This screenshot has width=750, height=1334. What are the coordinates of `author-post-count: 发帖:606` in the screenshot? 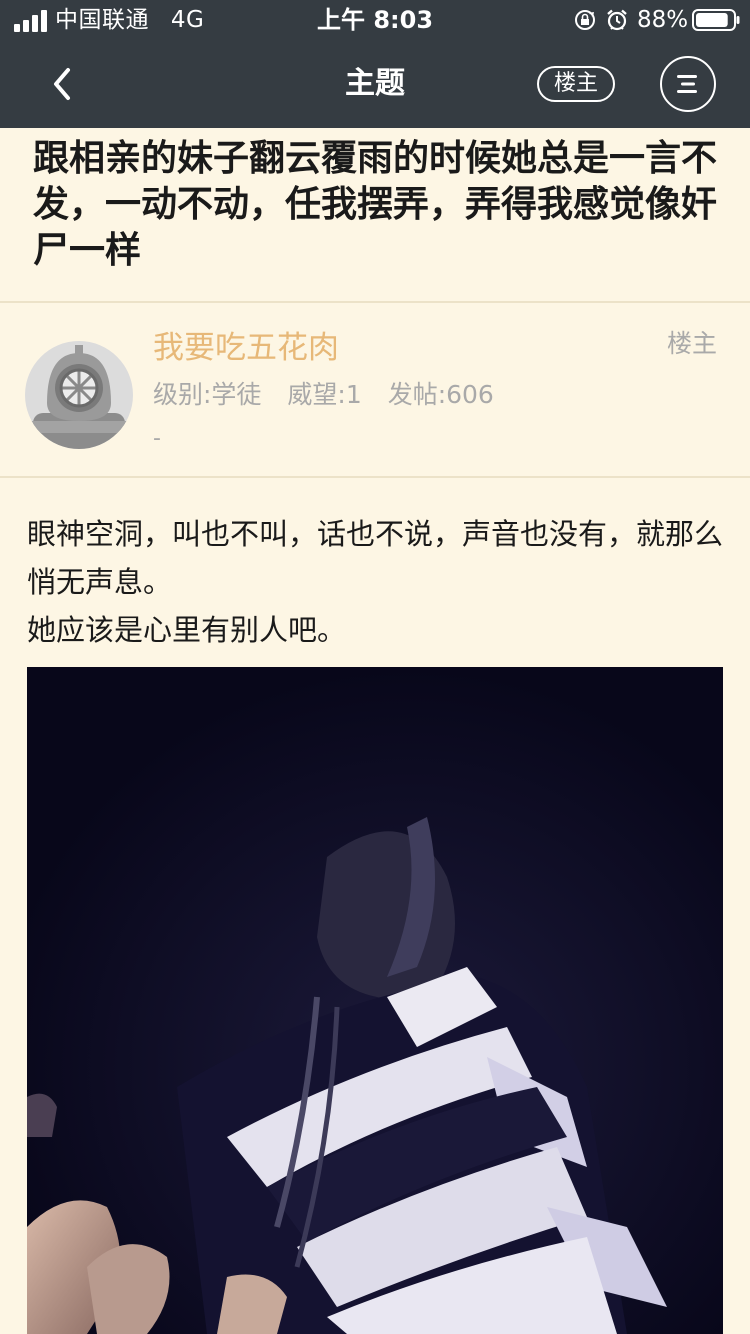 It's located at (440, 394).